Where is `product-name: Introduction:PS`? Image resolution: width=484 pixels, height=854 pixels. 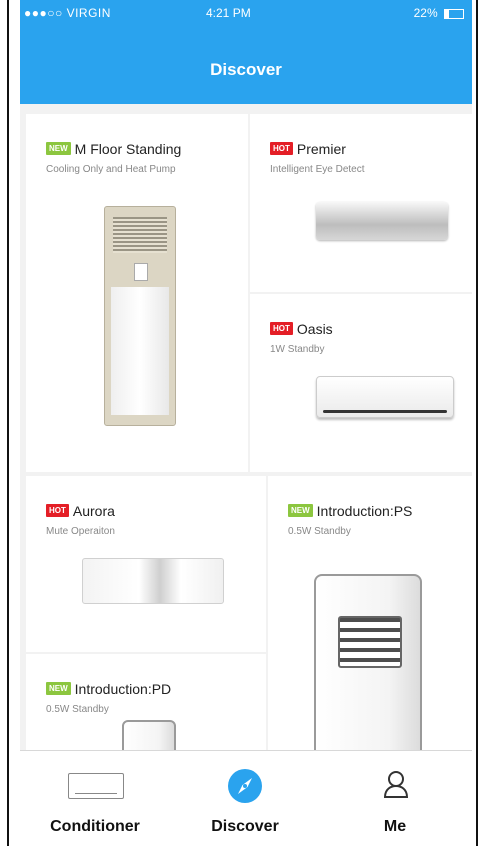 product-name: Introduction:PS is located at coordinates (364, 510).